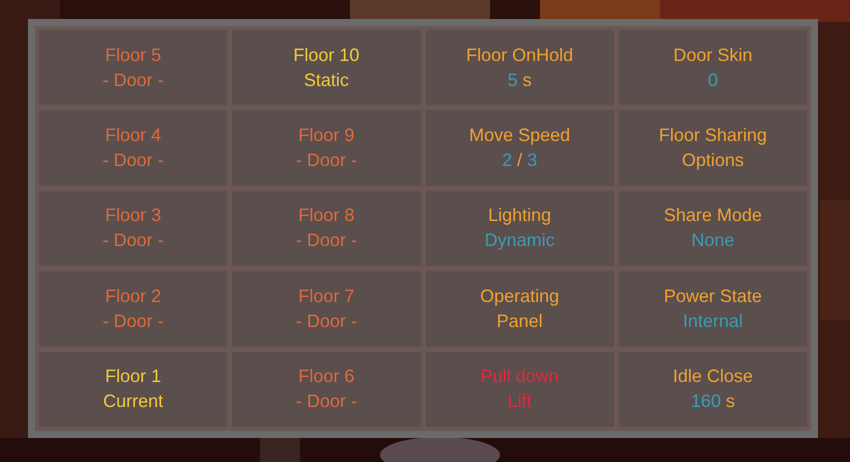  Describe the element at coordinates (712, 309) in the screenshot. I see `menu-button: Power State Internal` at that location.